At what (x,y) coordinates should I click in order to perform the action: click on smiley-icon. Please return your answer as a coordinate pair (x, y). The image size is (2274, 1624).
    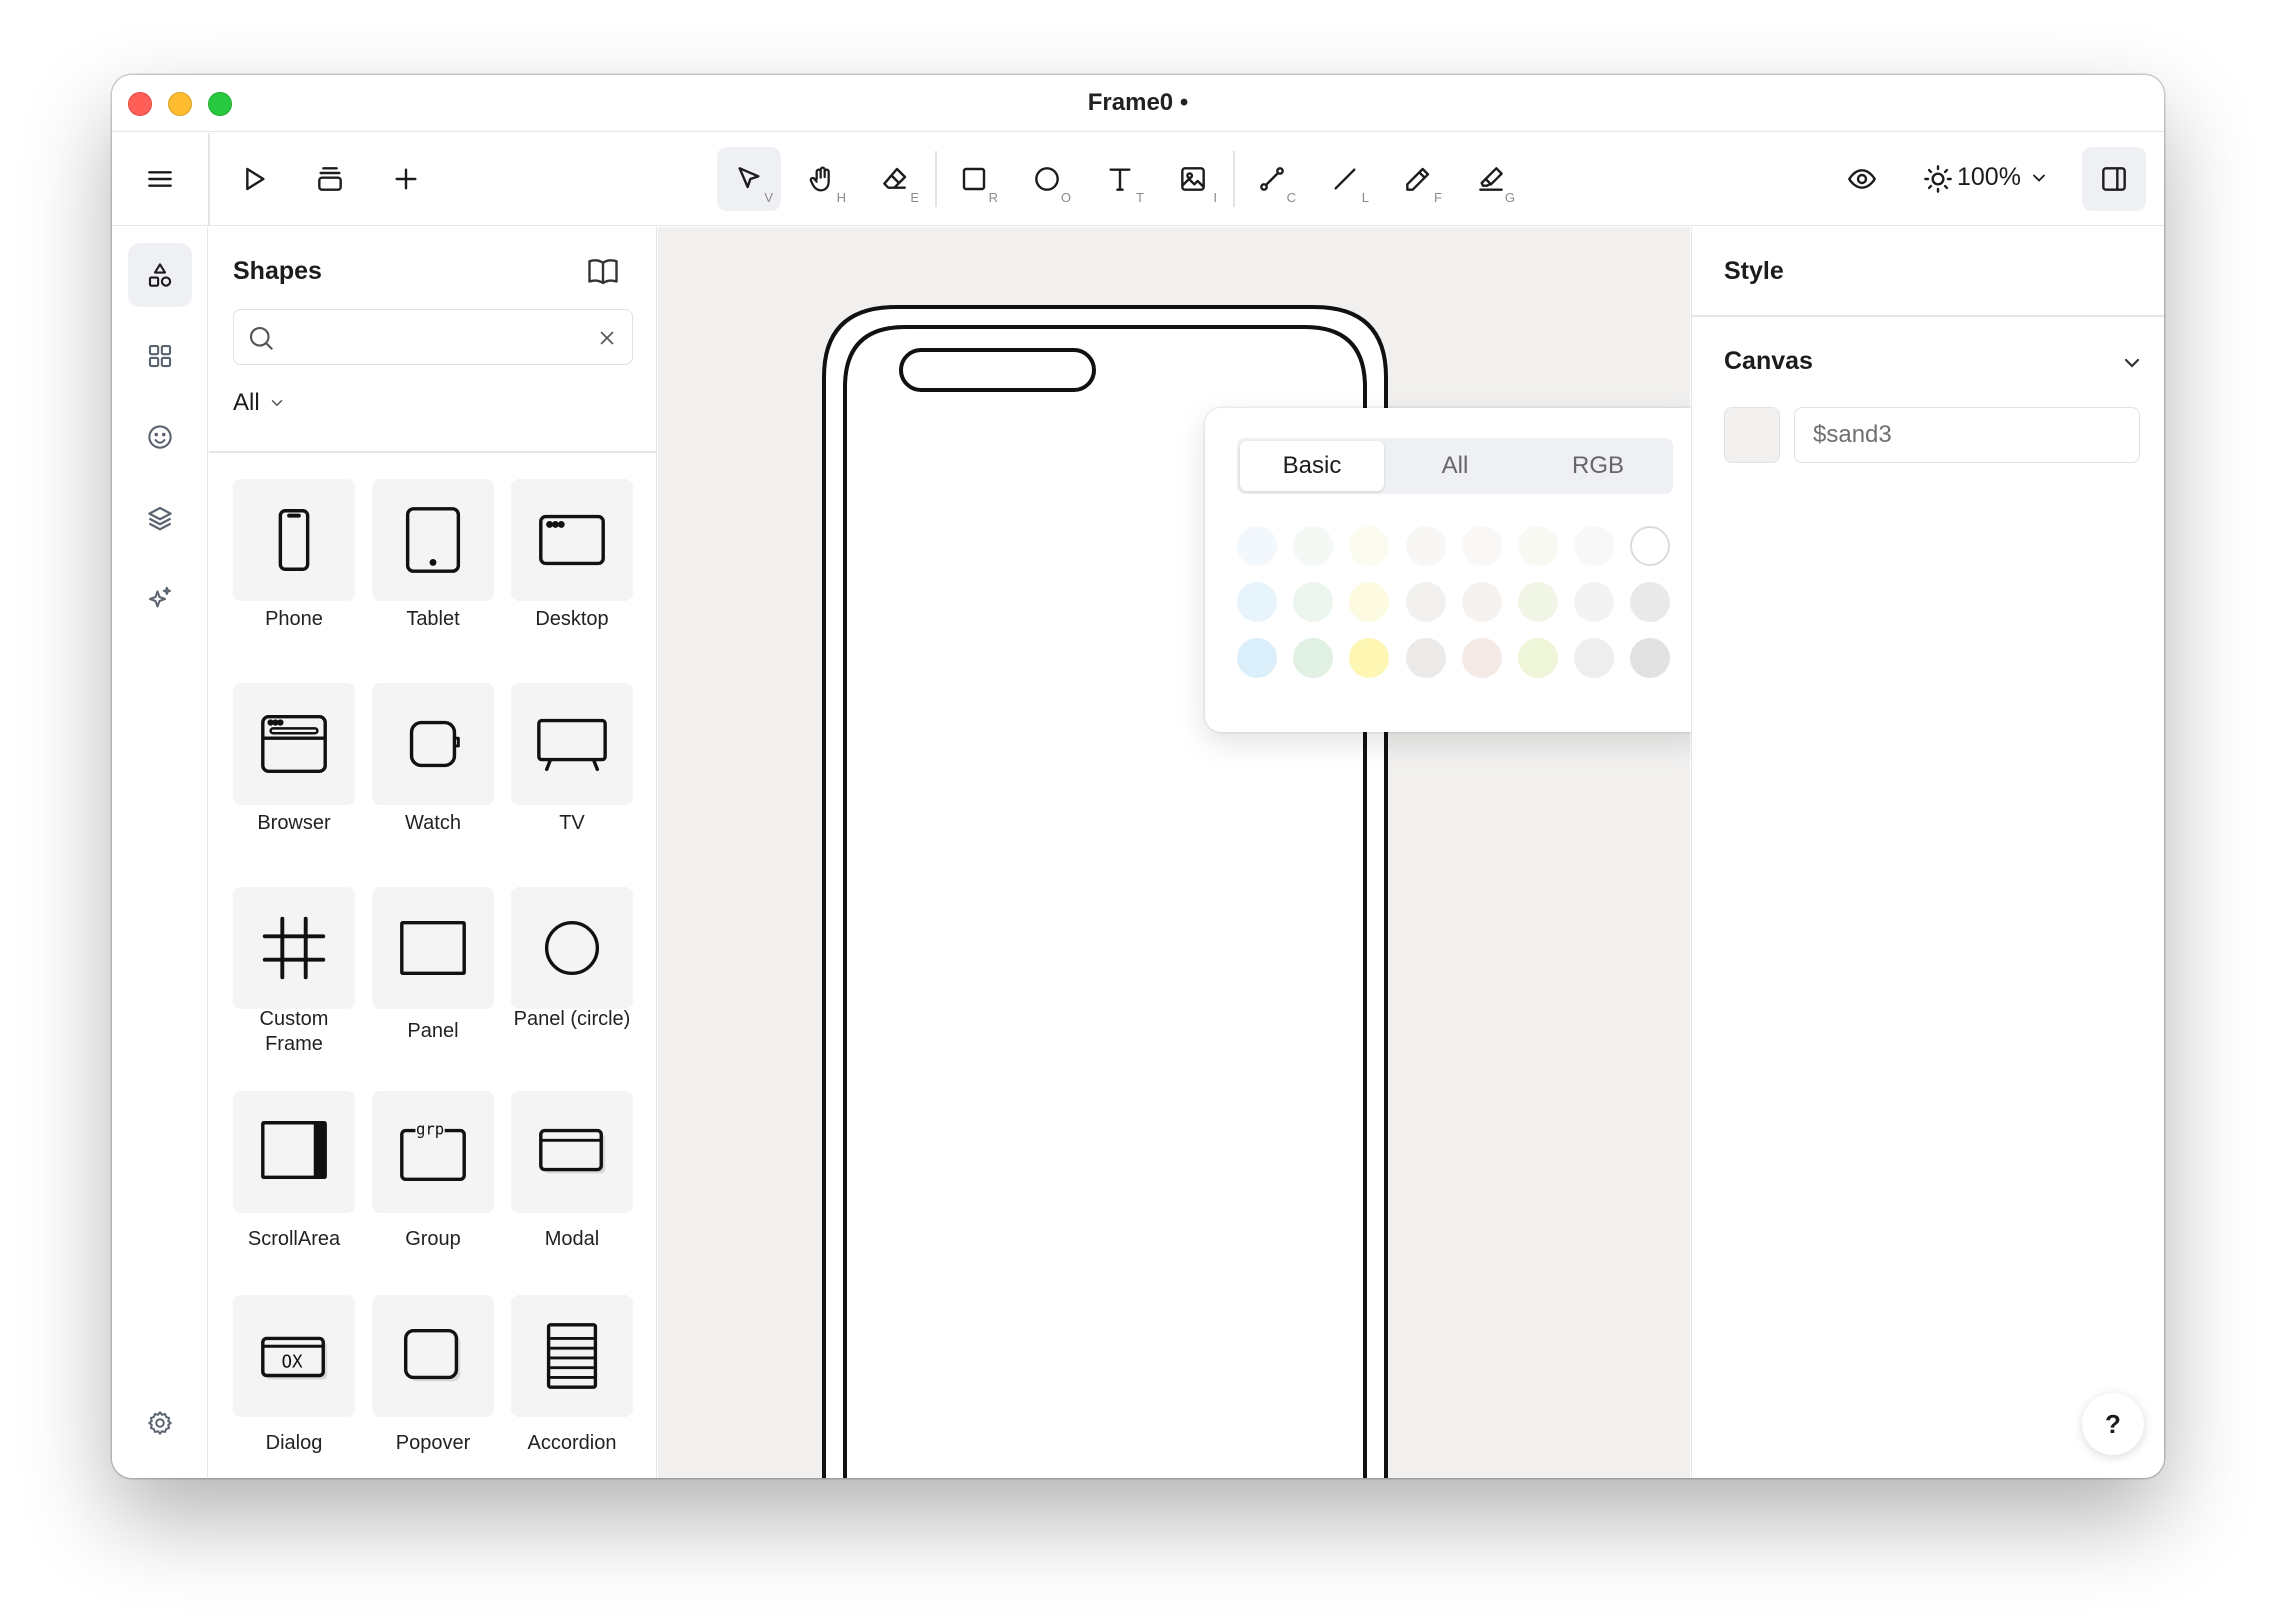
    Looking at the image, I should click on (160, 437).